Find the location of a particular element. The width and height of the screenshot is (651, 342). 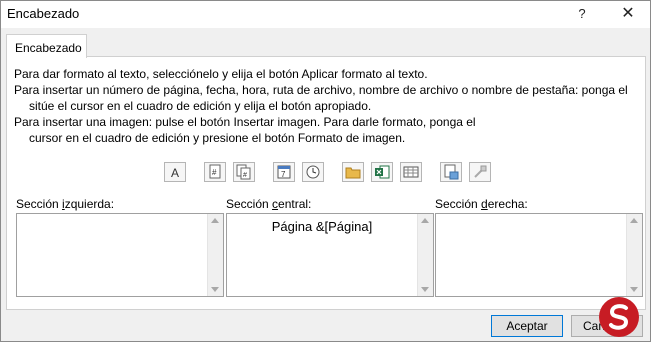

page-count-glyph: # is located at coordinates (245, 175).